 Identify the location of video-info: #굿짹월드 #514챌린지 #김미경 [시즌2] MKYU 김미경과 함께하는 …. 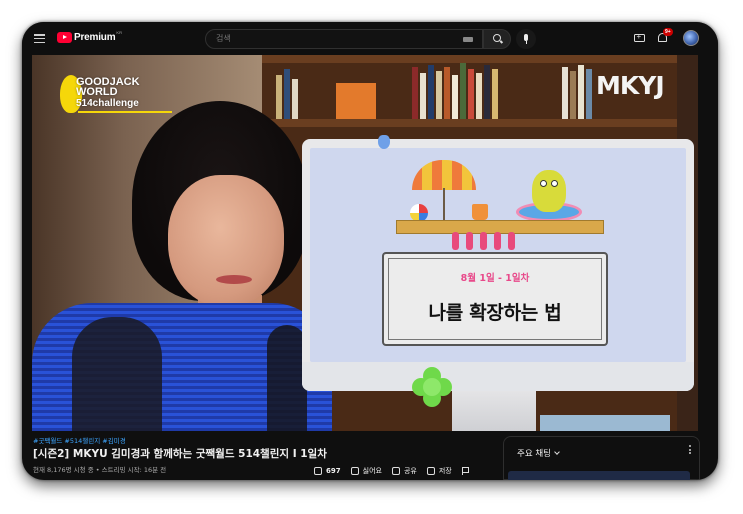
(267, 455).